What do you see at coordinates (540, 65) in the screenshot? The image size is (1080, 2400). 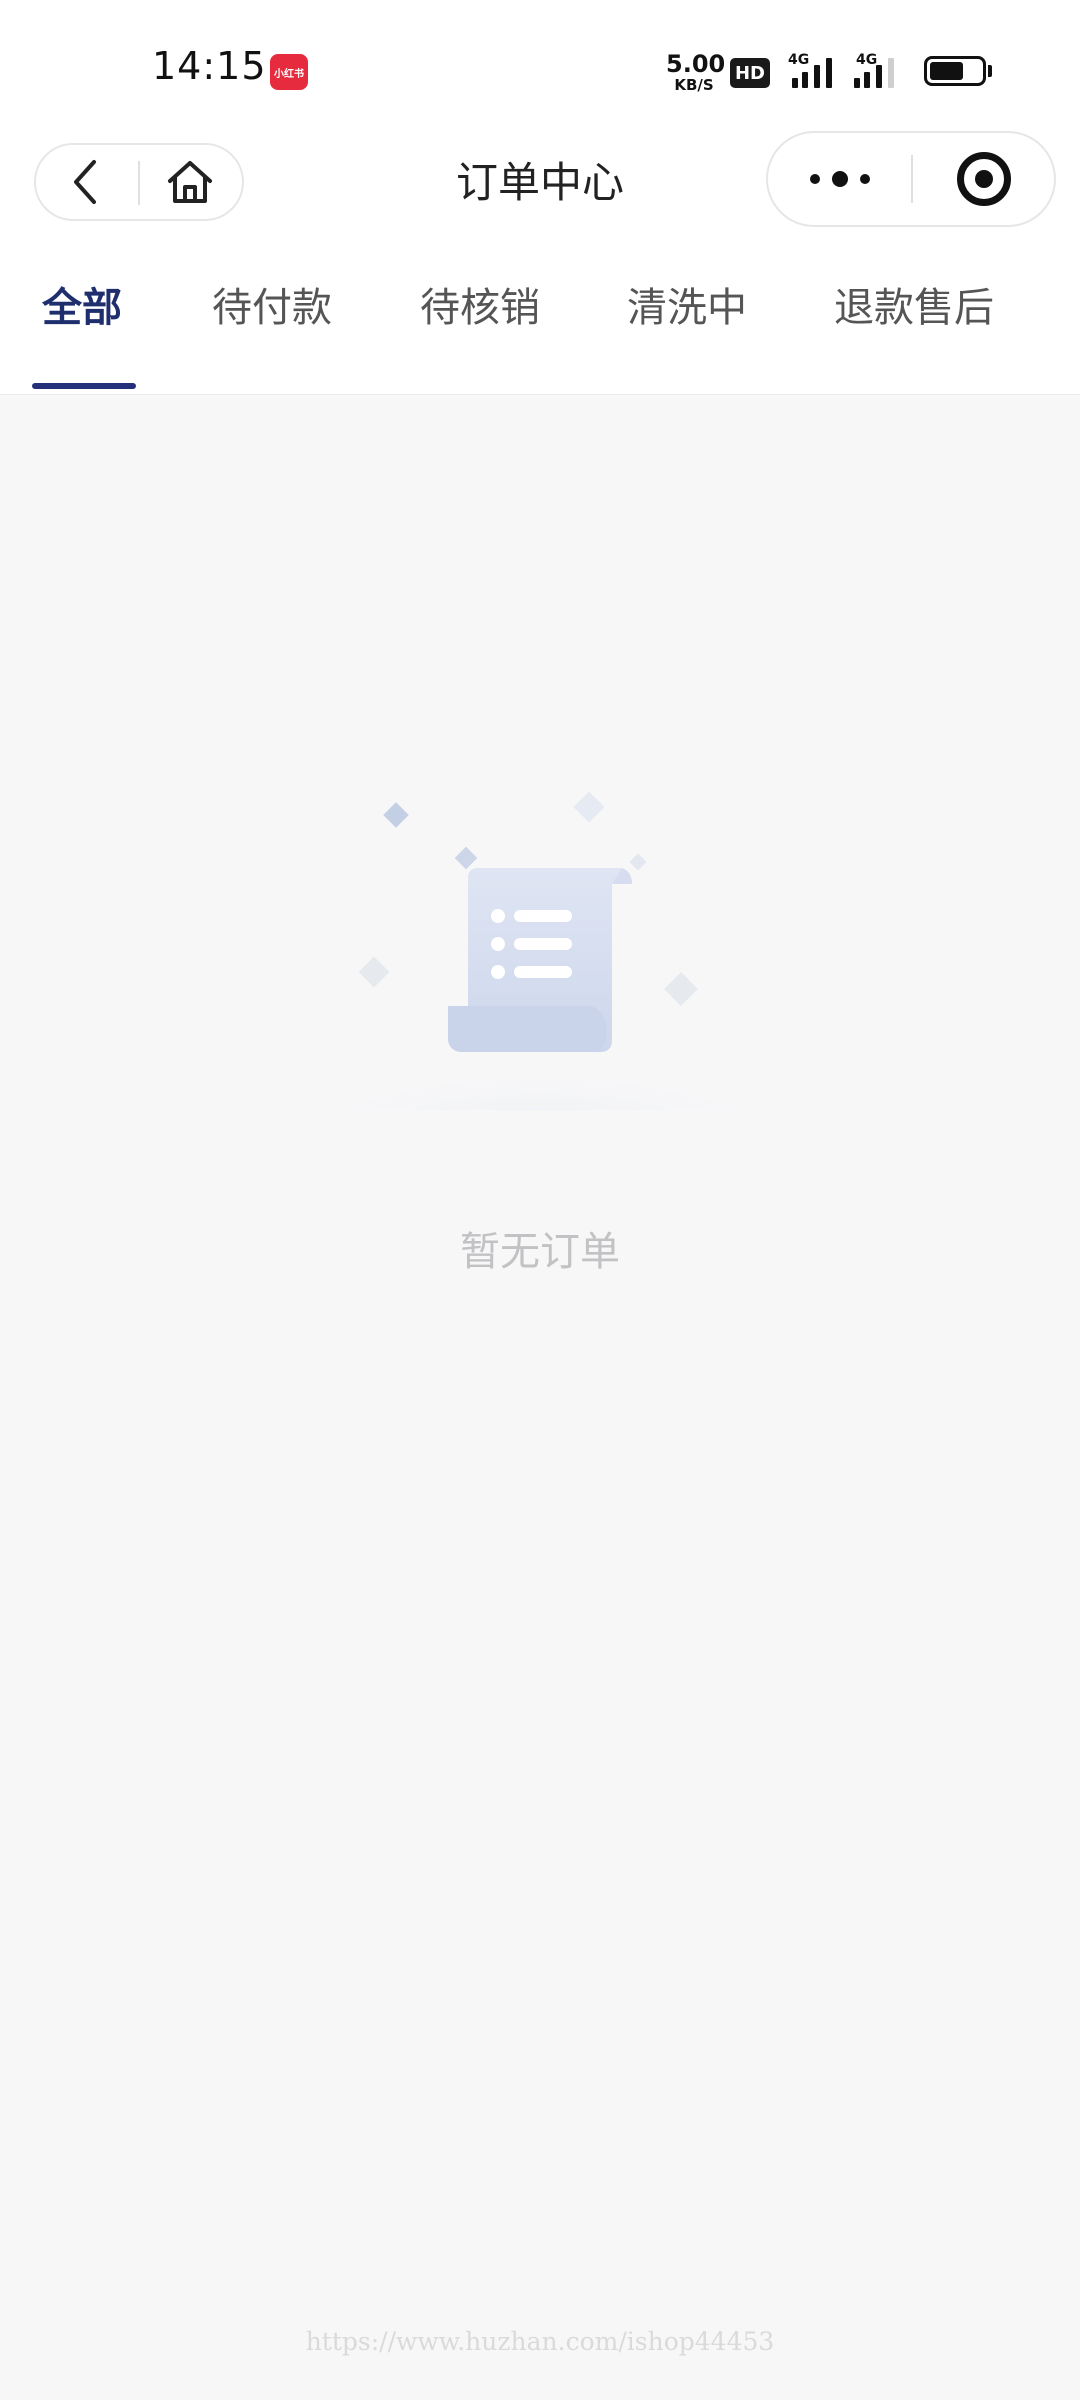 I see `status-bar: 14:15 小红书 5.00 KB/S HD 4G 4G` at bounding box center [540, 65].